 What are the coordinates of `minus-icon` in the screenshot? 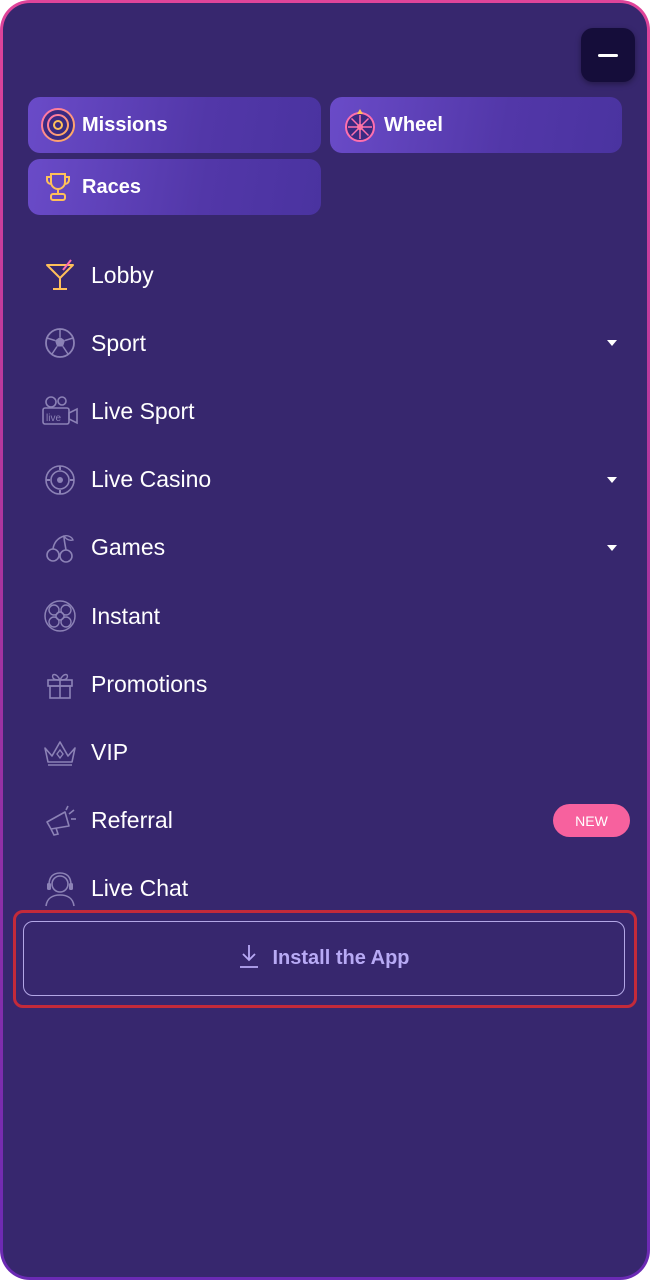 It's located at (608, 55).